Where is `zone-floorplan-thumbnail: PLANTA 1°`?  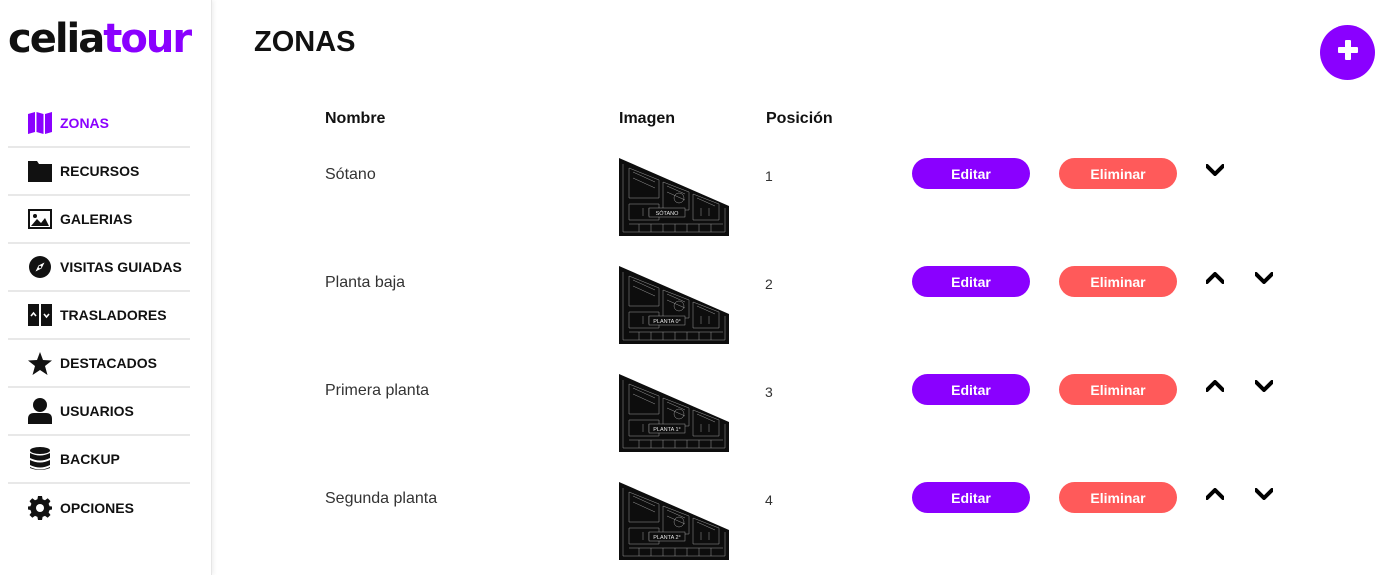
zone-floorplan-thumbnail: PLANTA 1° is located at coordinates (674, 413).